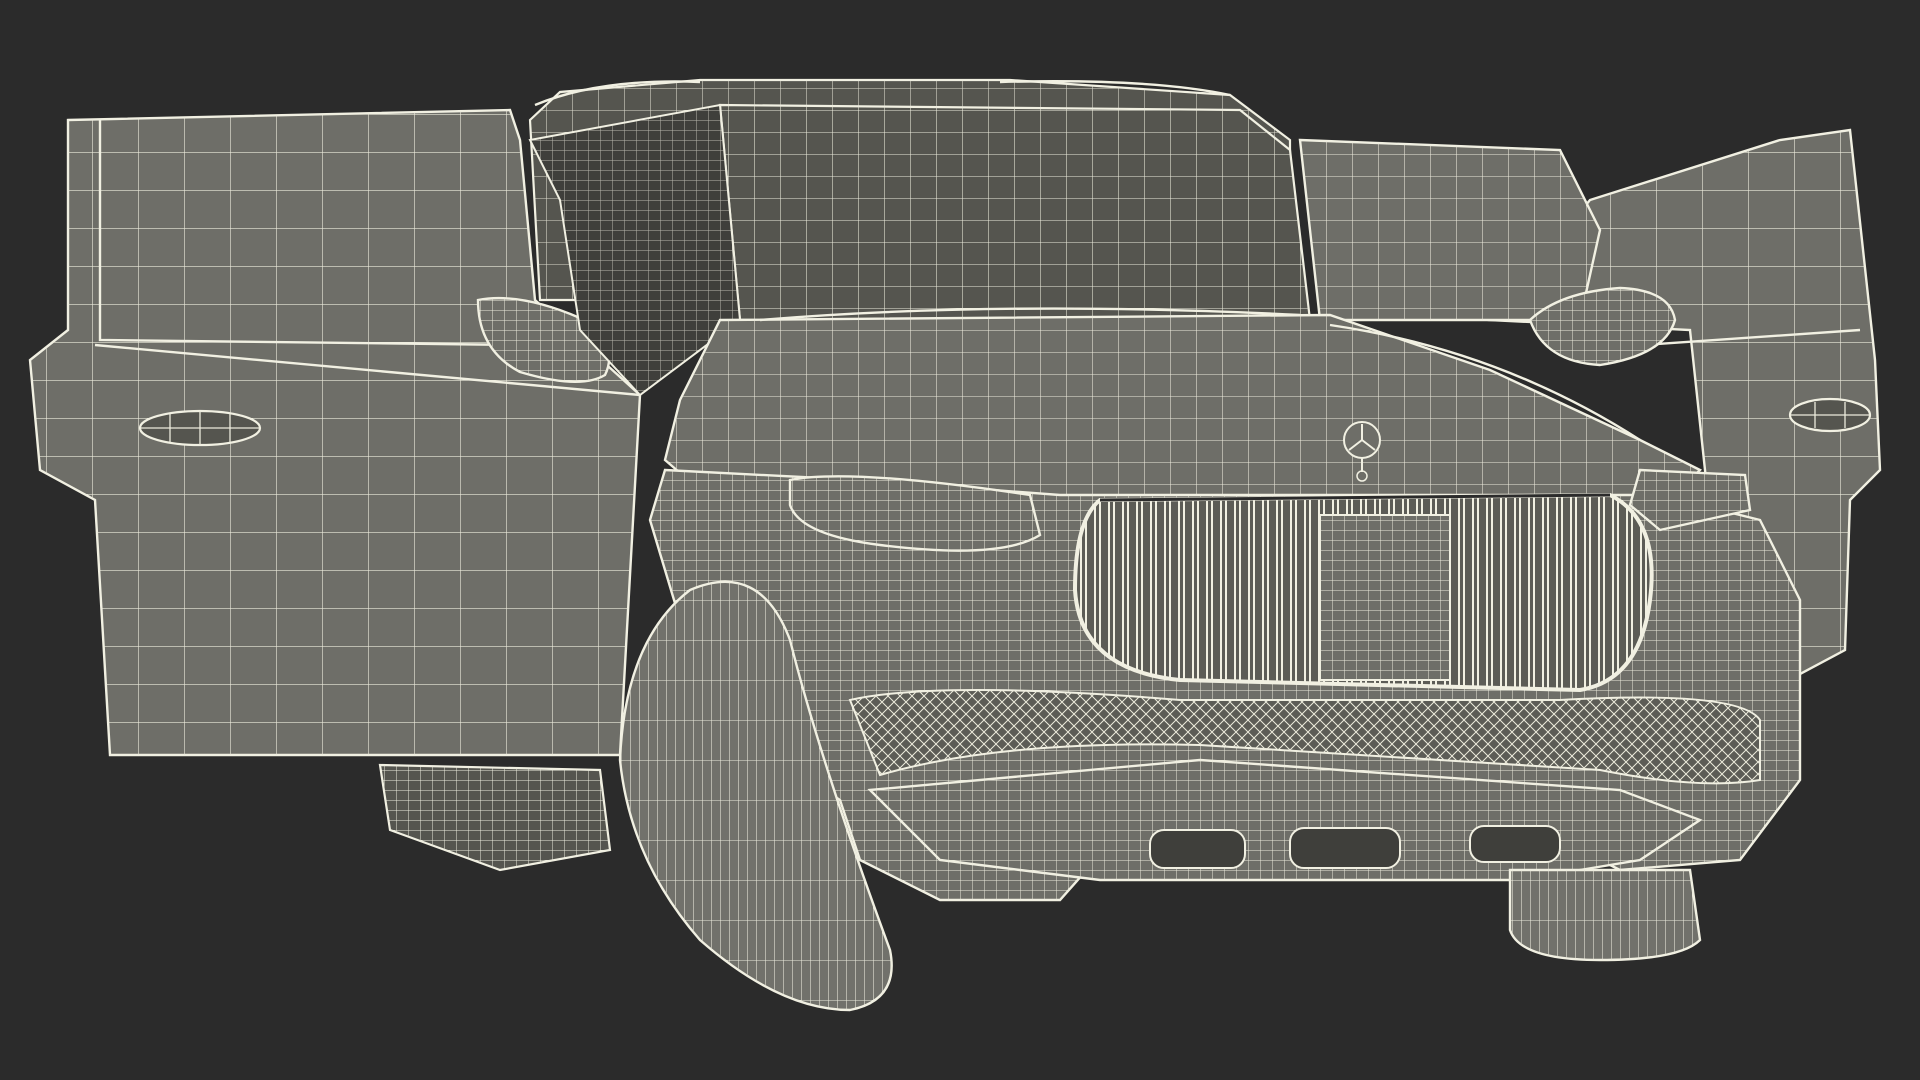  What do you see at coordinates (1363, 592) in the screenshot?
I see `front-grille` at bounding box center [1363, 592].